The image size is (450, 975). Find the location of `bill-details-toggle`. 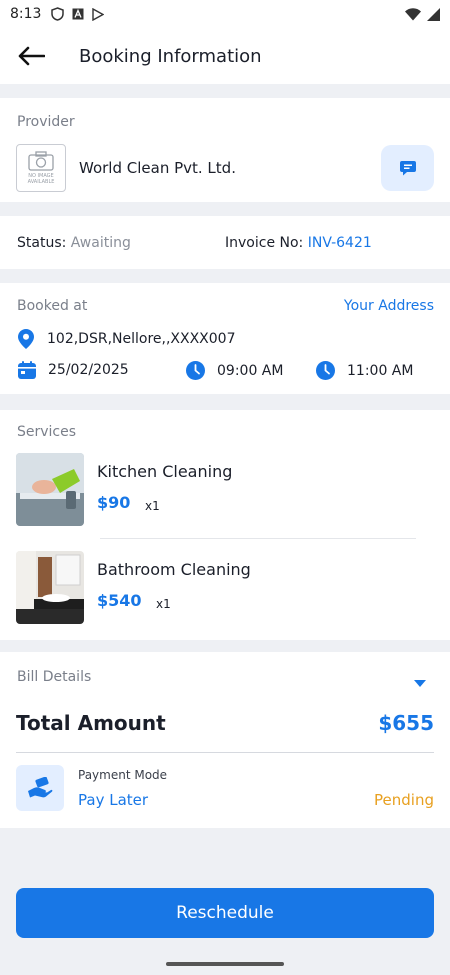

bill-details-toggle is located at coordinates (420, 682).